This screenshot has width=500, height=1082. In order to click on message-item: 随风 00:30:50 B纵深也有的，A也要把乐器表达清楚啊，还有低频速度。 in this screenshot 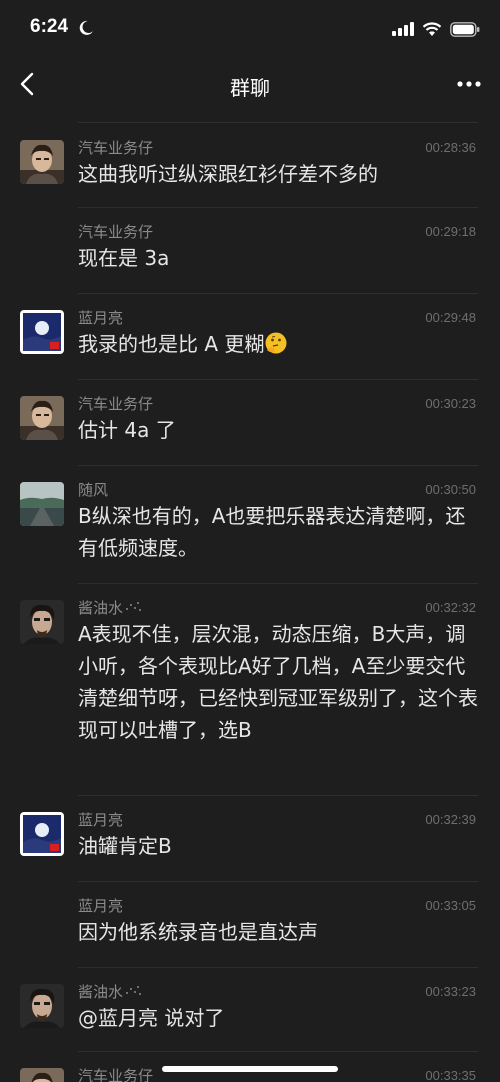, I will do `click(249, 525)`.